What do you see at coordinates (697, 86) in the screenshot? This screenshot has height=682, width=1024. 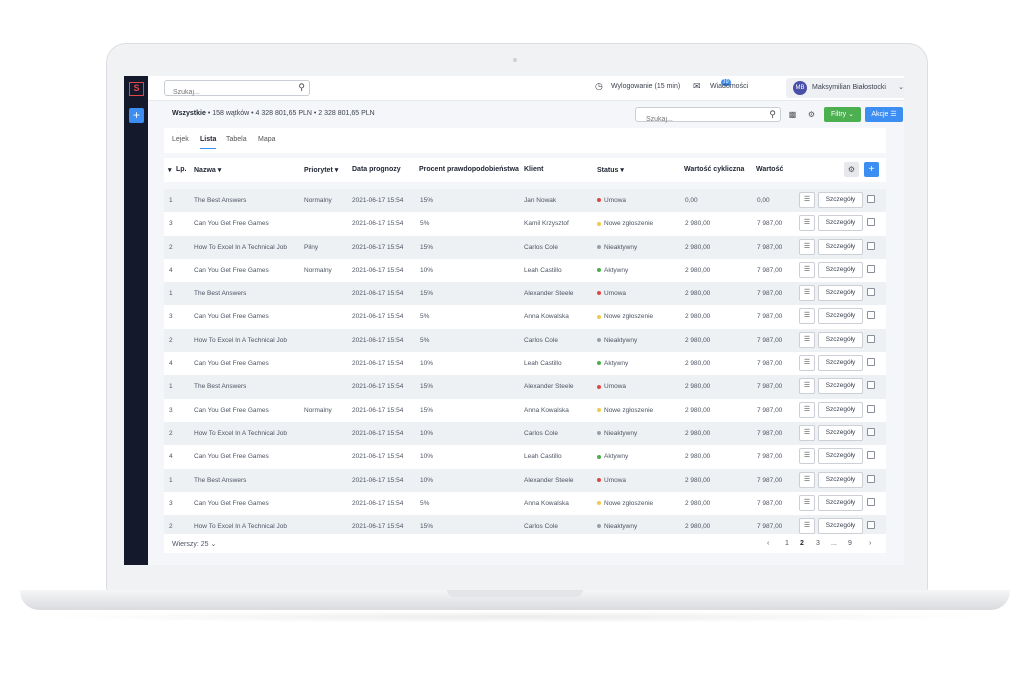 I see `mail-icon: ✉` at bounding box center [697, 86].